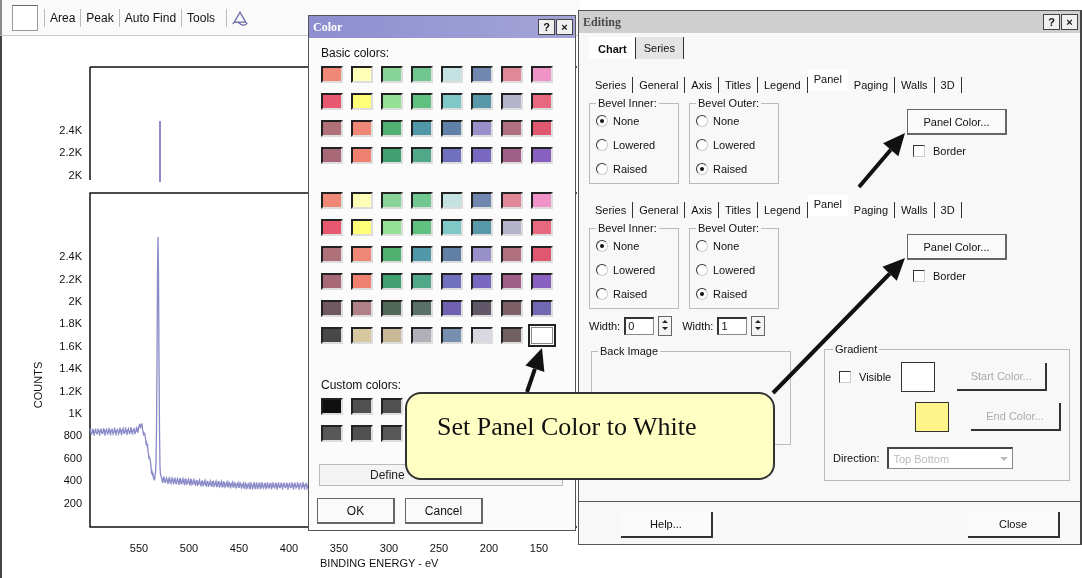 This screenshot has height=578, width=1082. What do you see at coordinates (639, 326) in the screenshot?
I see `number-field: 0` at bounding box center [639, 326].